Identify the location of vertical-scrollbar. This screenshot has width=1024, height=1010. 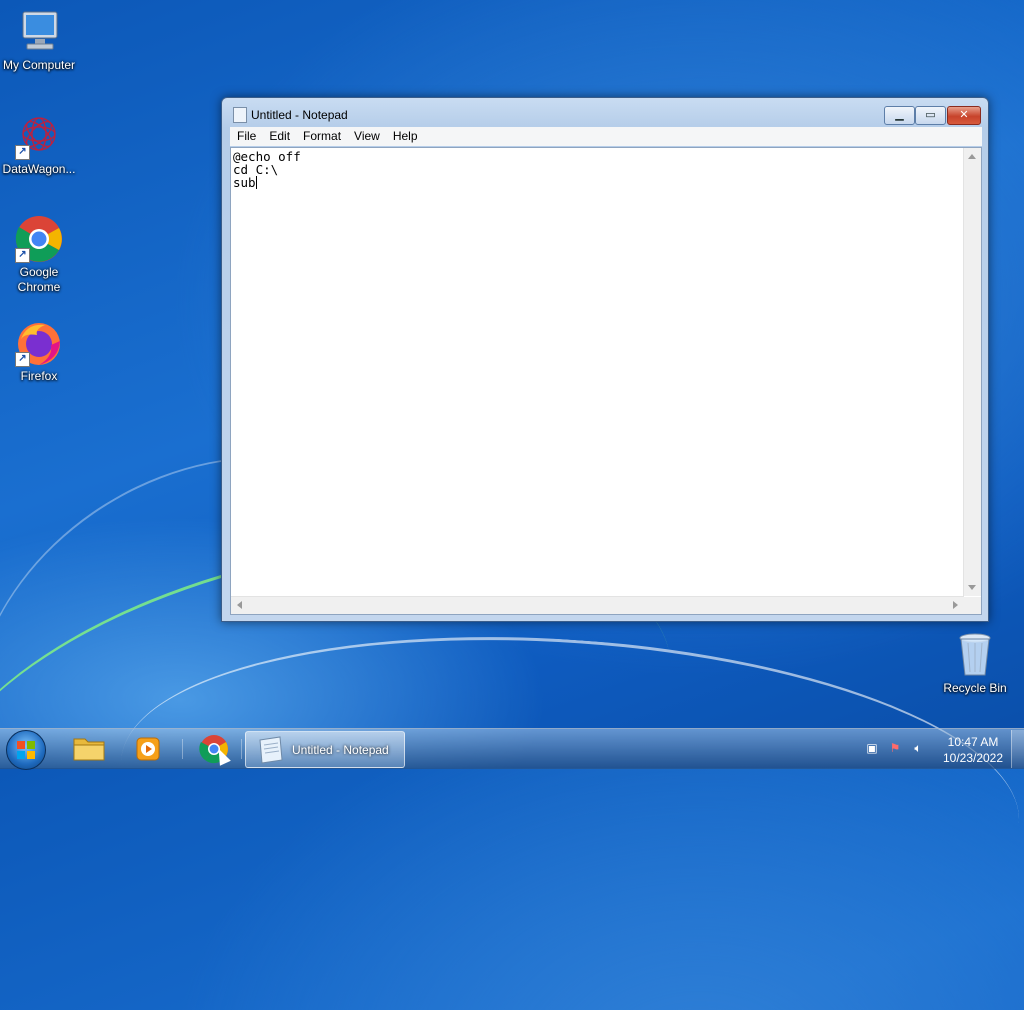
(972, 372).